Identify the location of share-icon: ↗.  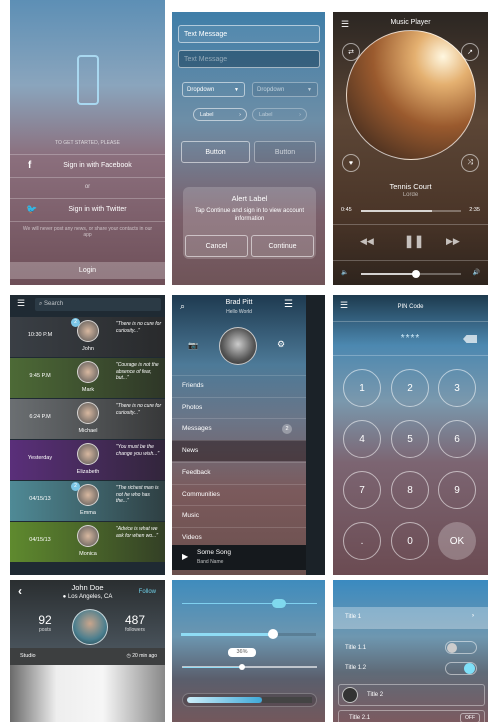
(470, 52).